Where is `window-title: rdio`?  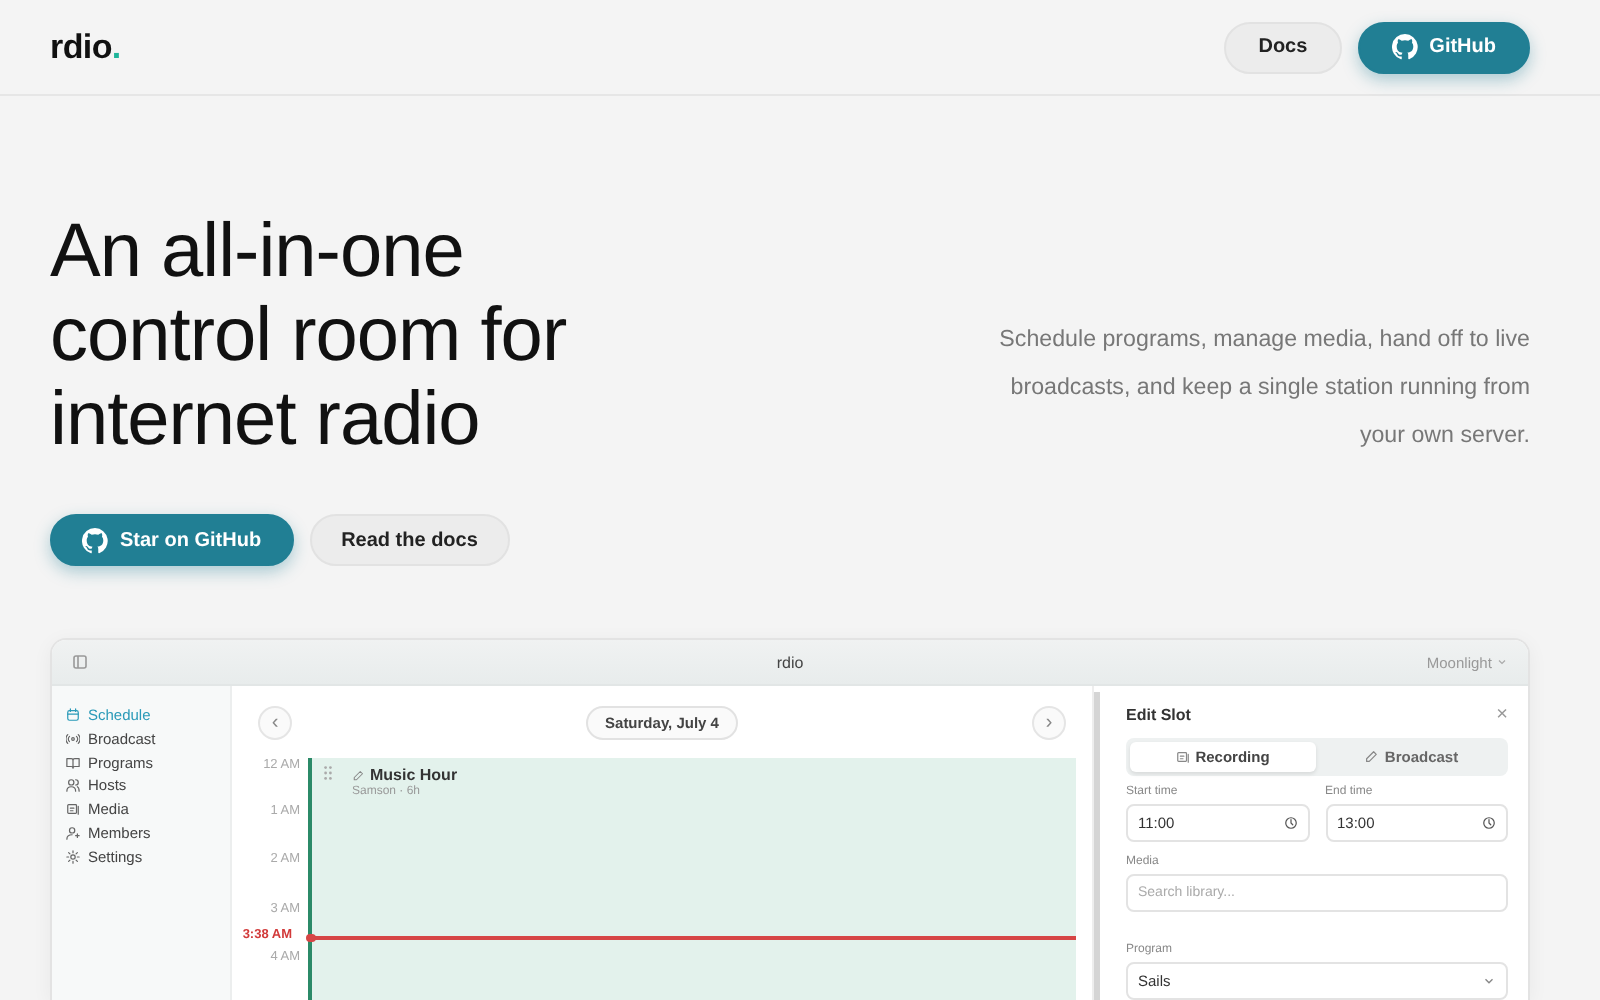 window-title: rdio is located at coordinates (790, 662).